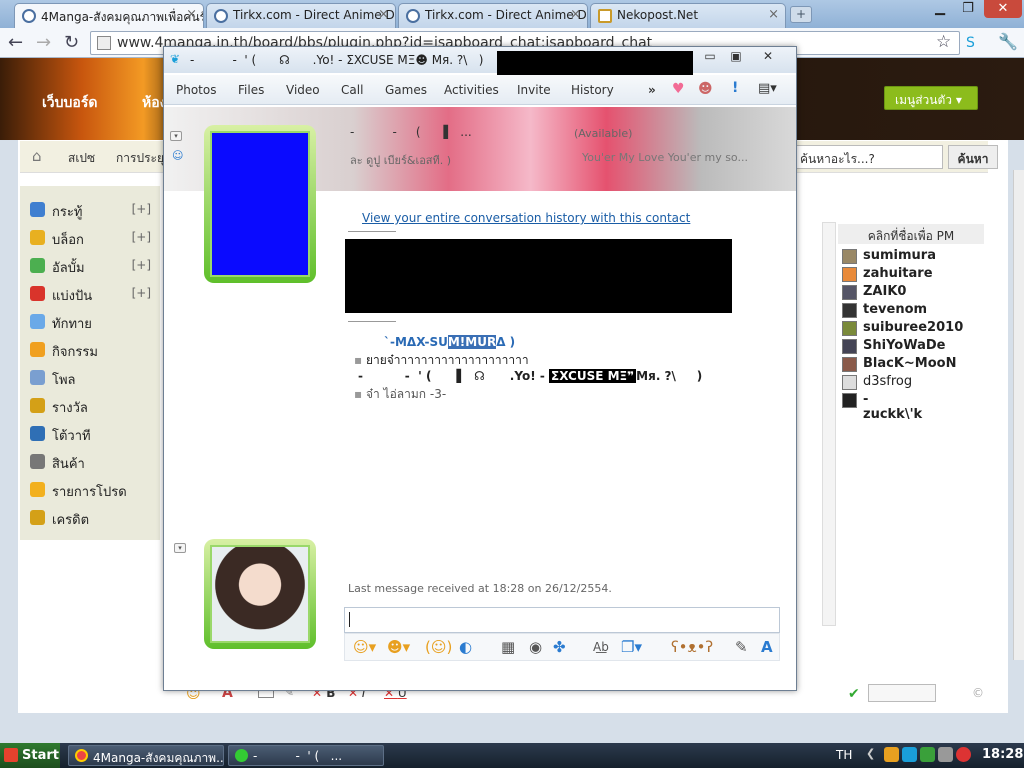  What do you see at coordinates (449, 342) in the screenshot?
I see `message-sender: `-MΔX-SUM!MURΔ )` at bounding box center [449, 342].